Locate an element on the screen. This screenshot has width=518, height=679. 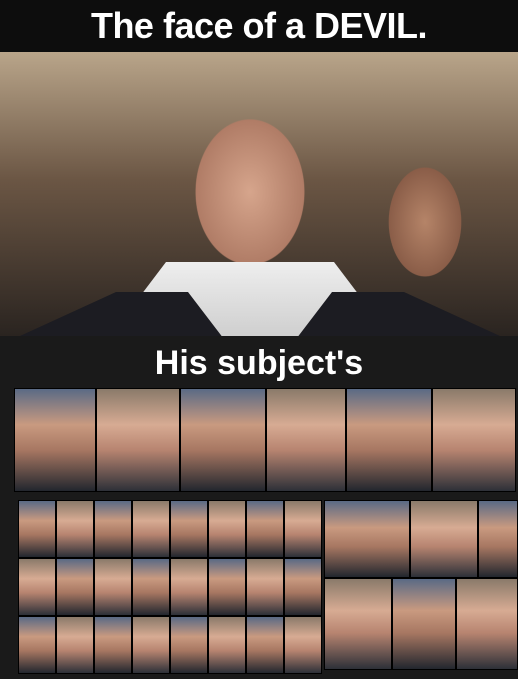
meme-subtitle: His subject's is located at coordinates (259, 363).